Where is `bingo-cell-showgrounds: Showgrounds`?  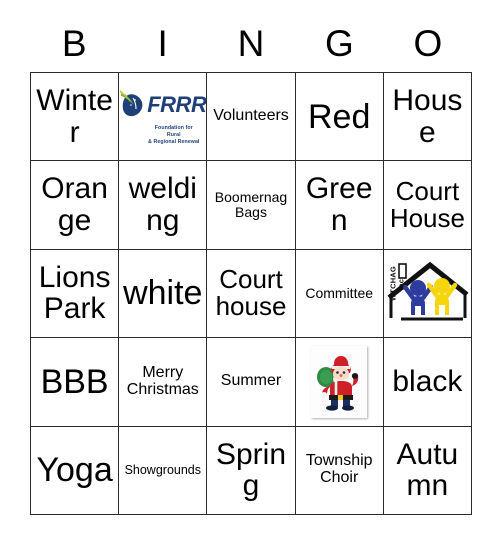 bingo-cell-showgrounds: Showgrounds is located at coordinates (163, 470).